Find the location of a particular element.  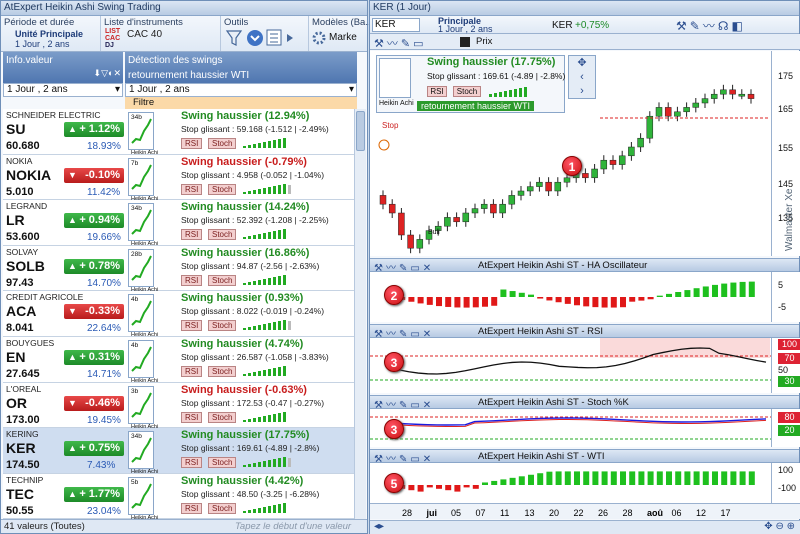

thumb-label: 5b is located at coordinates (135, 482).